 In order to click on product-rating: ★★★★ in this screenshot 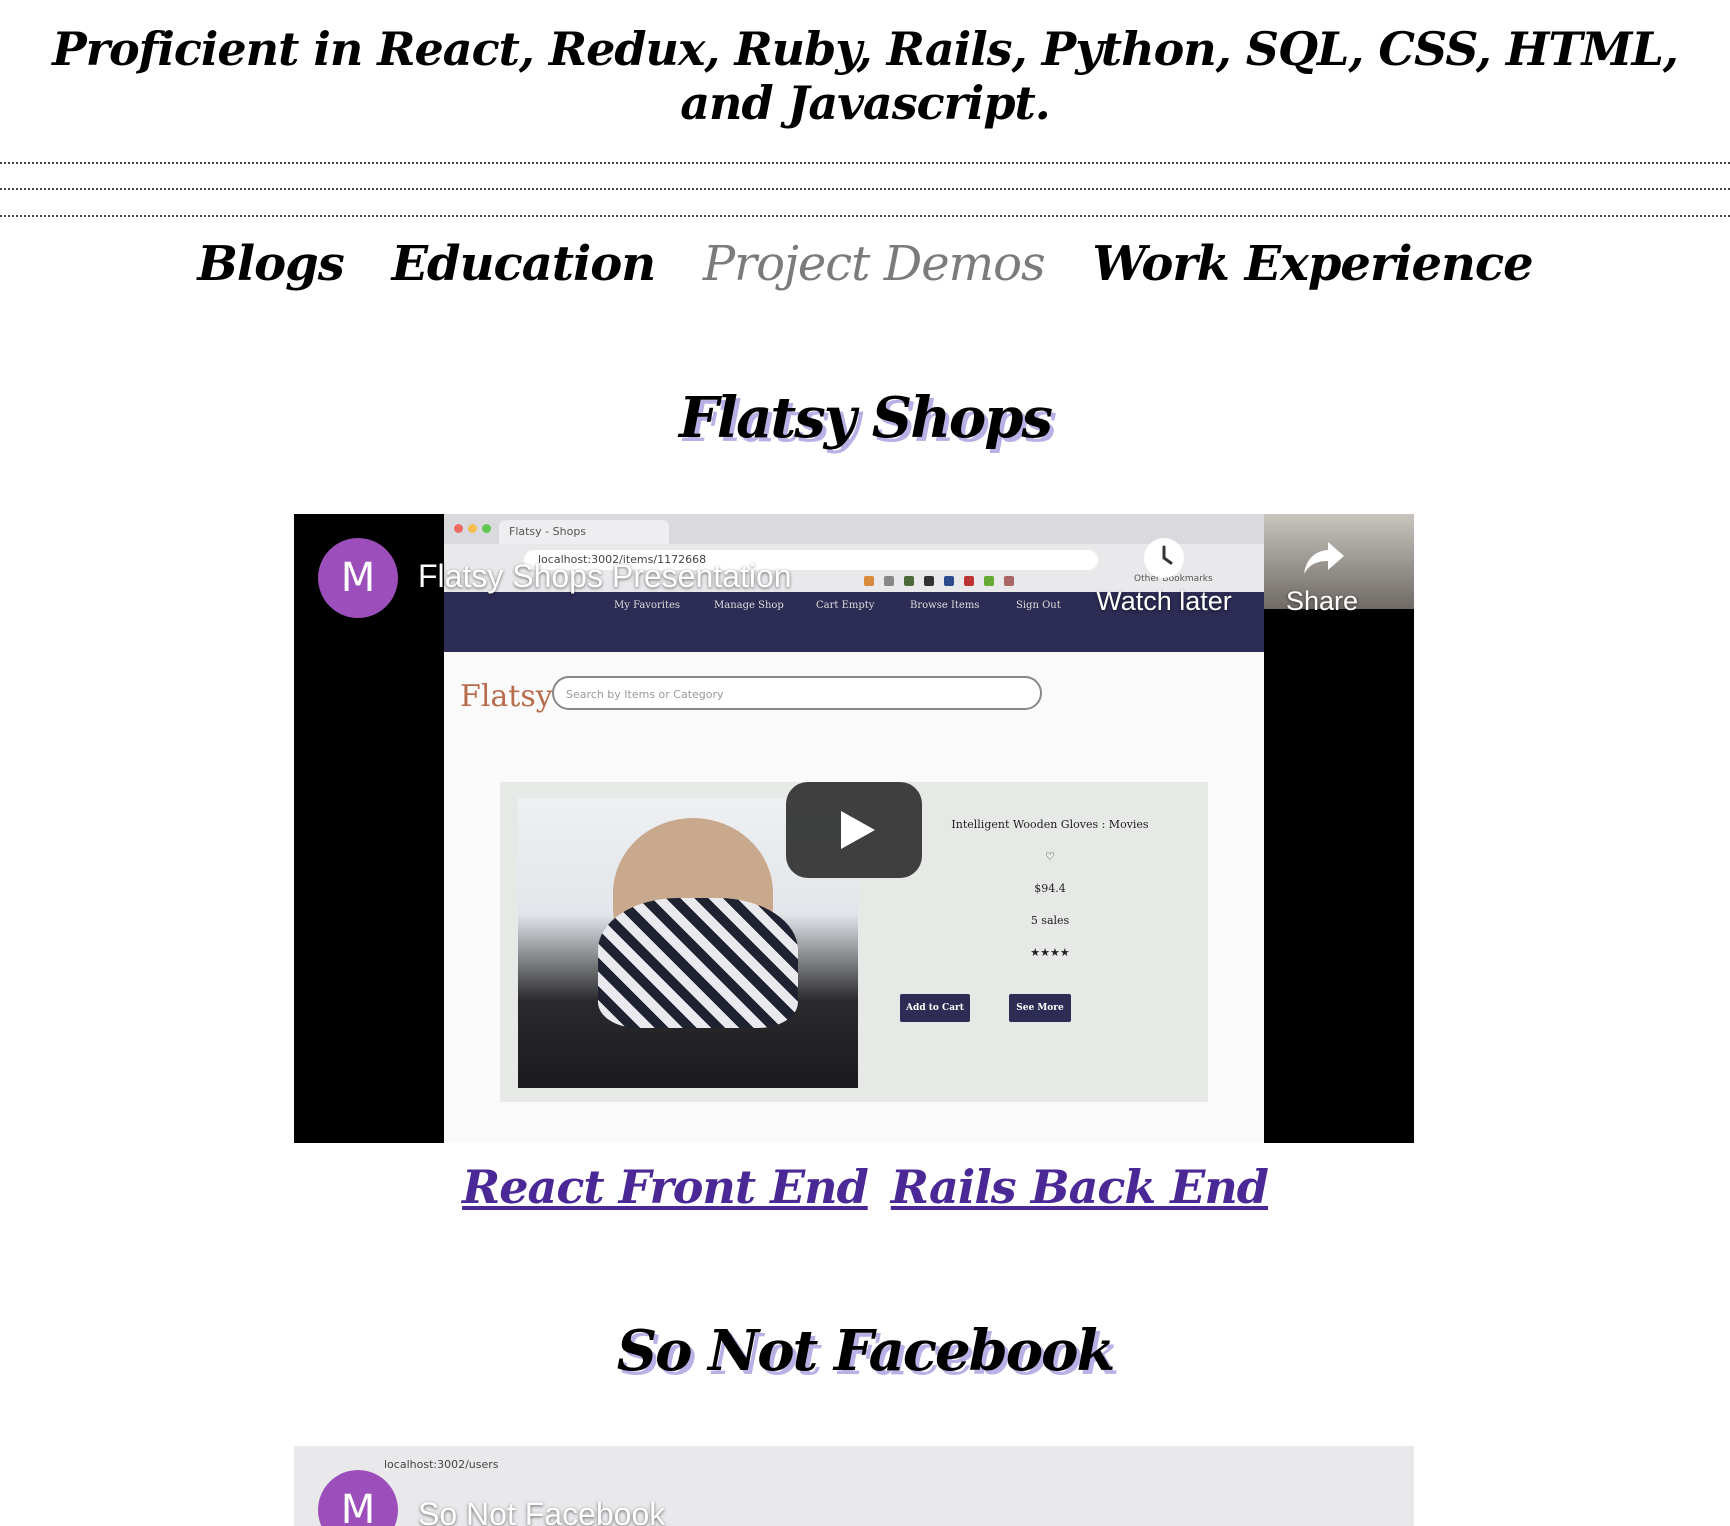, I will do `click(1050, 952)`.